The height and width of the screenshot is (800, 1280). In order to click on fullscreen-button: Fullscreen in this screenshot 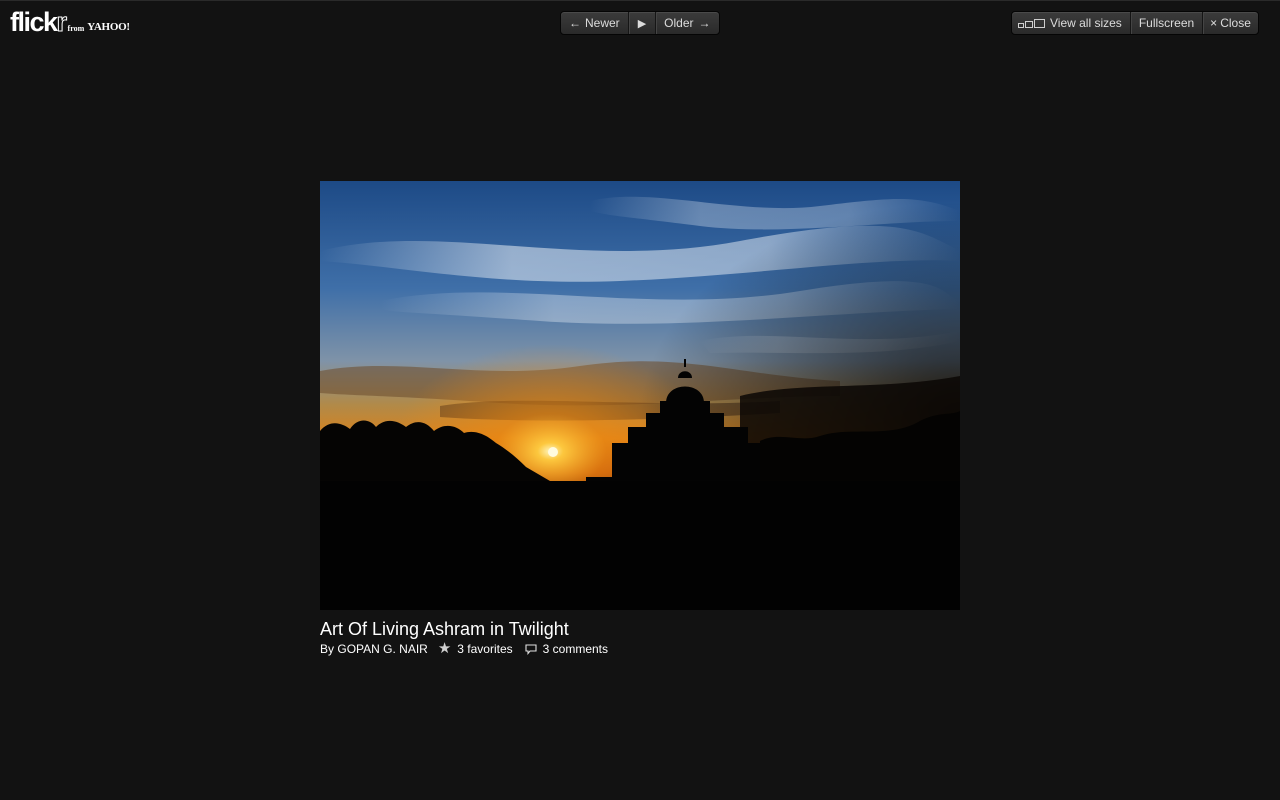, I will do `click(1167, 23)`.